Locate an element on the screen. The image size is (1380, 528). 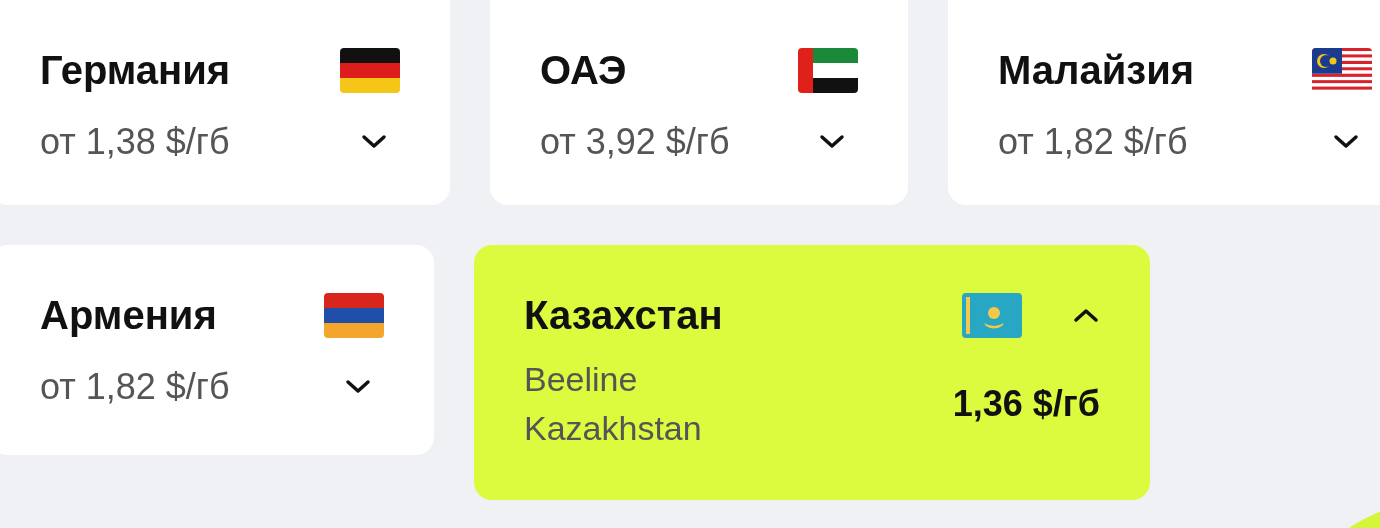
price-from: от 3,92 $/гб is located at coordinates (635, 142).